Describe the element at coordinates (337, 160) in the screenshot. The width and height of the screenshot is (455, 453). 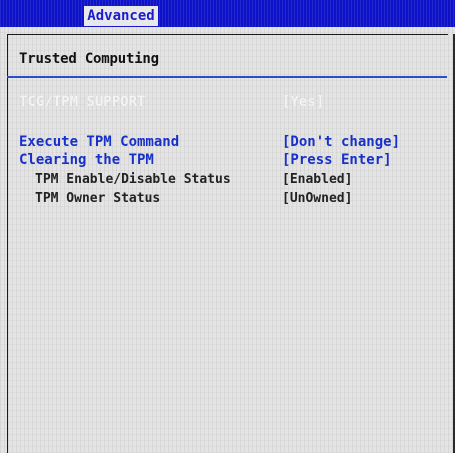
I see `setting-value: [Press Enter]` at that location.